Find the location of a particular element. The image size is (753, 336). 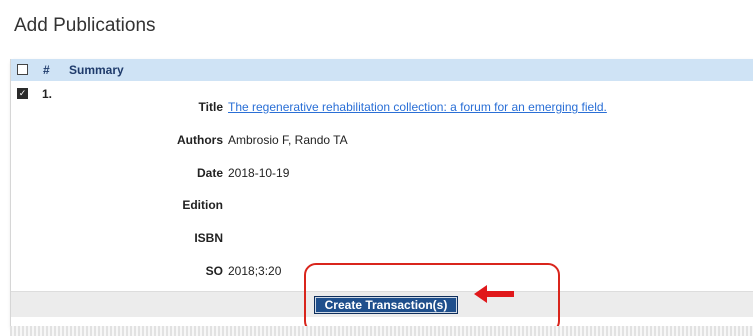

so-value: 2018;3:20 is located at coordinates (255, 271).